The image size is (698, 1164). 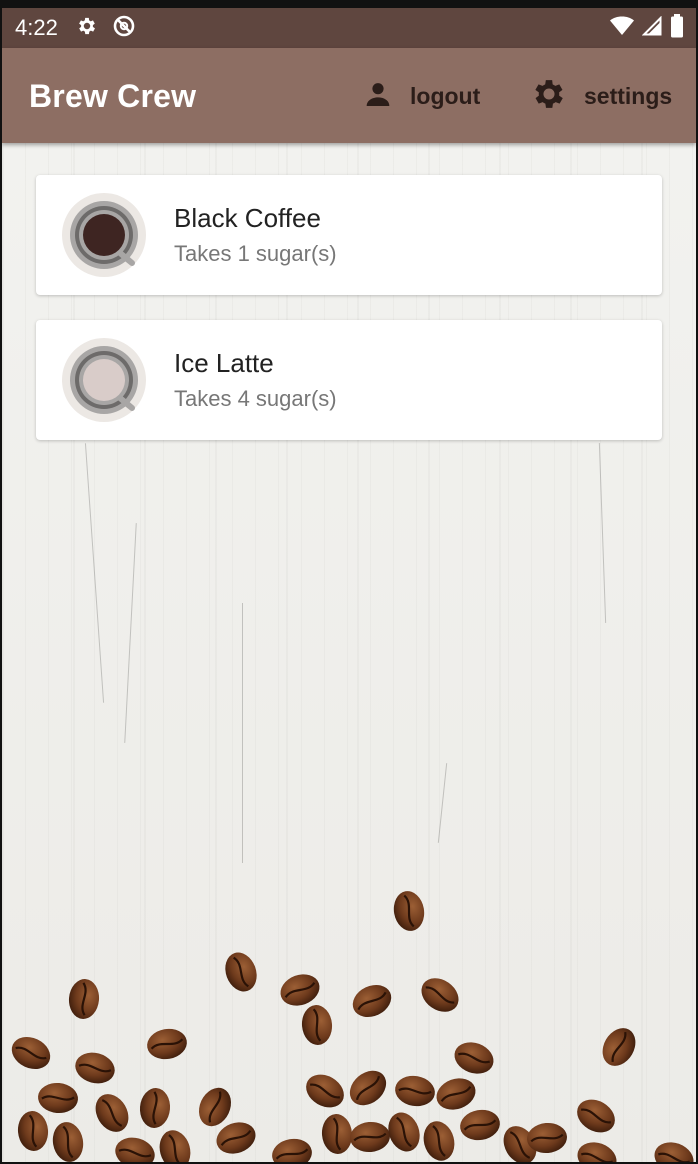 What do you see at coordinates (255, 253) in the screenshot?
I see `brew-sugars: Takes 1 sugar(s)` at bounding box center [255, 253].